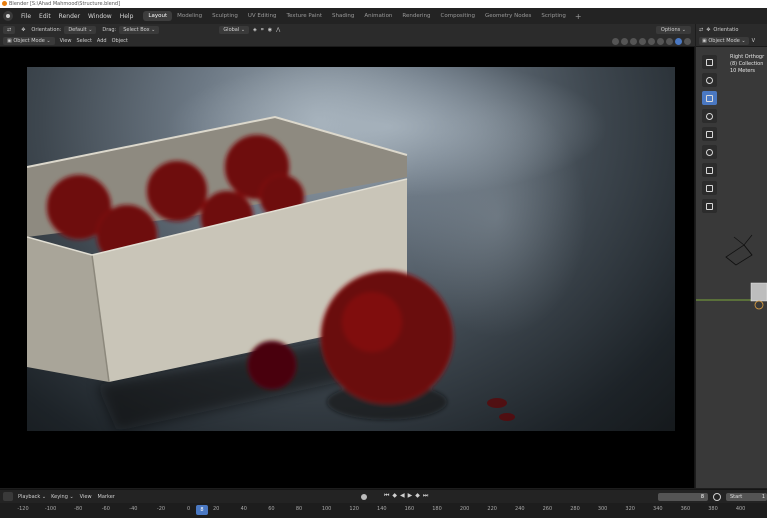 Image resolution: width=767 pixels, height=518 pixels. What do you see at coordinates (458, 16) in the screenshot?
I see `tab-compositing: Compositing` at bounding box center [458, 16].